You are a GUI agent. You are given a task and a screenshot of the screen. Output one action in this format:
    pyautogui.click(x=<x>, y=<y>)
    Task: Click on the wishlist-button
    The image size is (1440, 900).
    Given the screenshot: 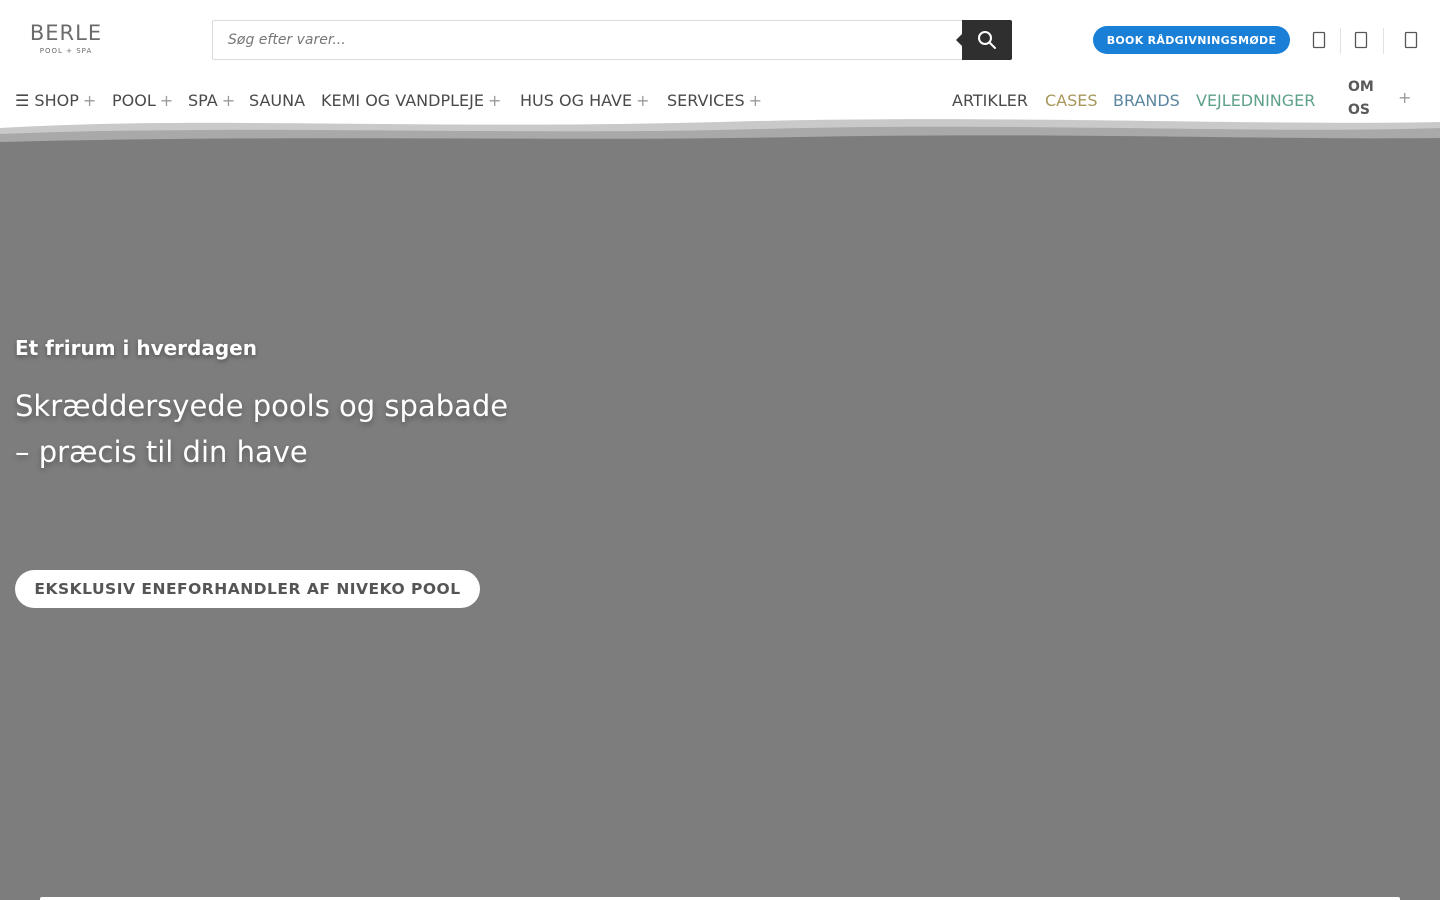 What is the action you would take?
    pyautogui.click(x=1361, y=40)
    